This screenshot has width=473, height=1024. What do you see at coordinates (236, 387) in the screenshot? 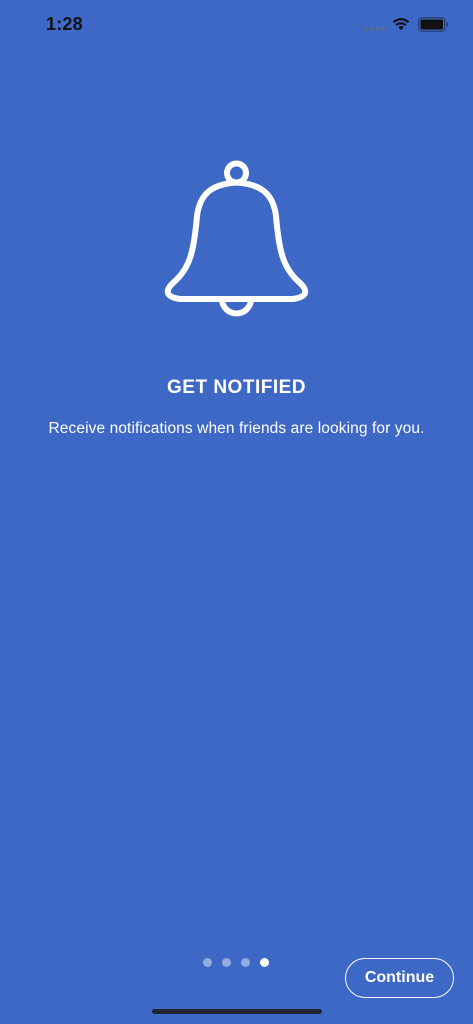
I see `slide-title: GET NOTIFIED` at bounding box center [236, 387].